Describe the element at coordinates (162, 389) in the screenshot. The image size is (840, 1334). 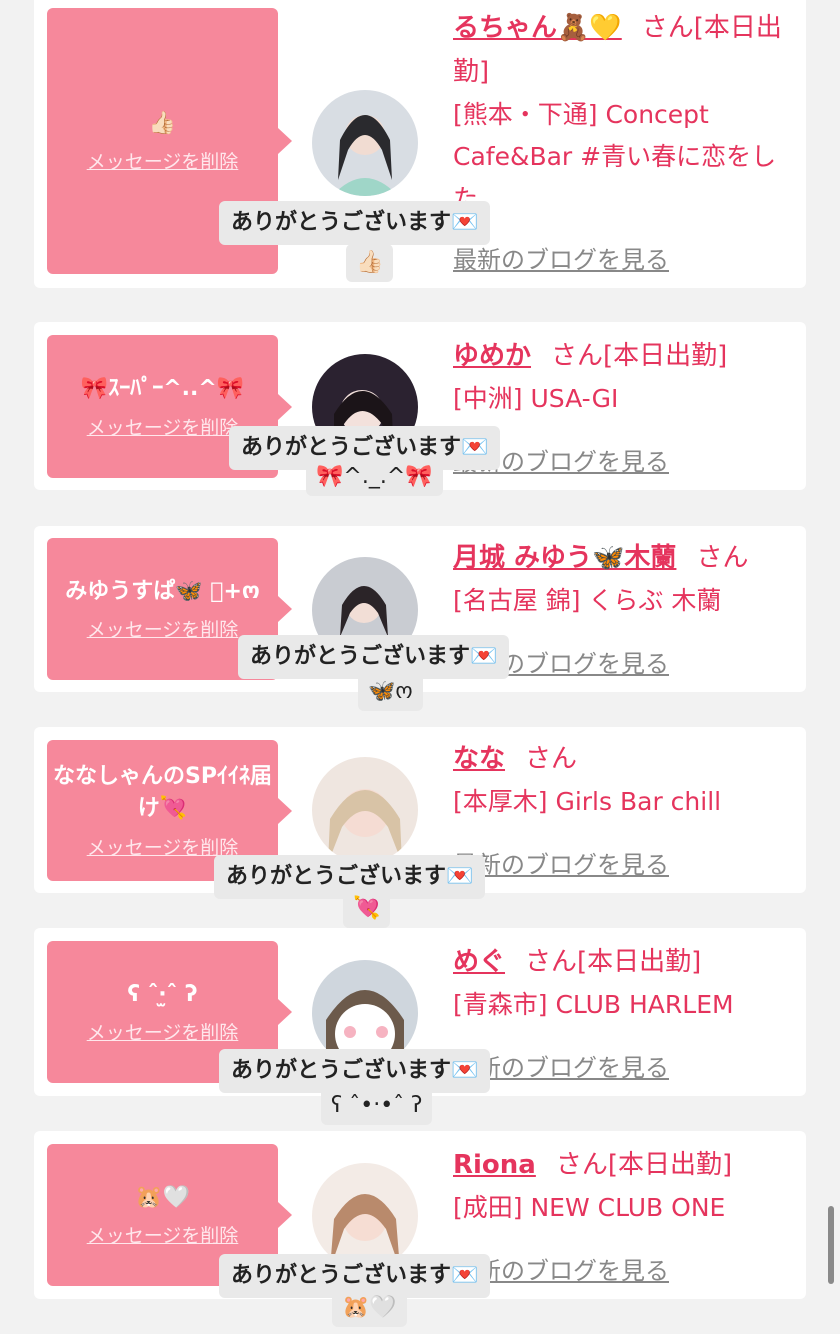
I see `message-text: 🎀ｽｰﾊﾟｰ^..^🎀` at that location.